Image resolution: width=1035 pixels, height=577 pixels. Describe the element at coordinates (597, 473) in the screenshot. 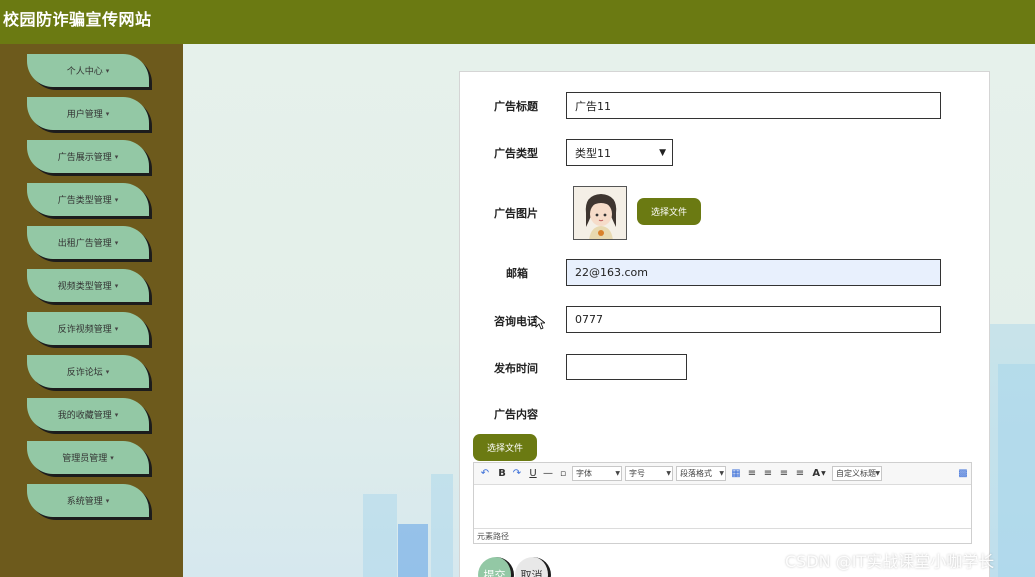

I see `font-family-select: 字体 ▼` at that location.